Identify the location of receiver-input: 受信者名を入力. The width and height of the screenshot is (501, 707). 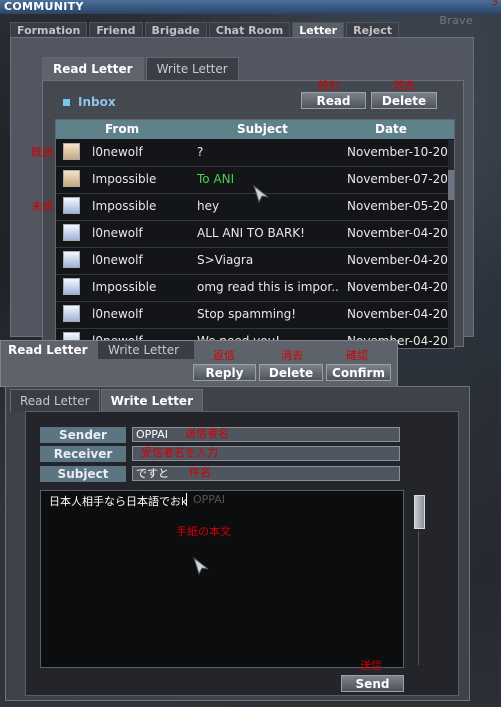
(266, 453).